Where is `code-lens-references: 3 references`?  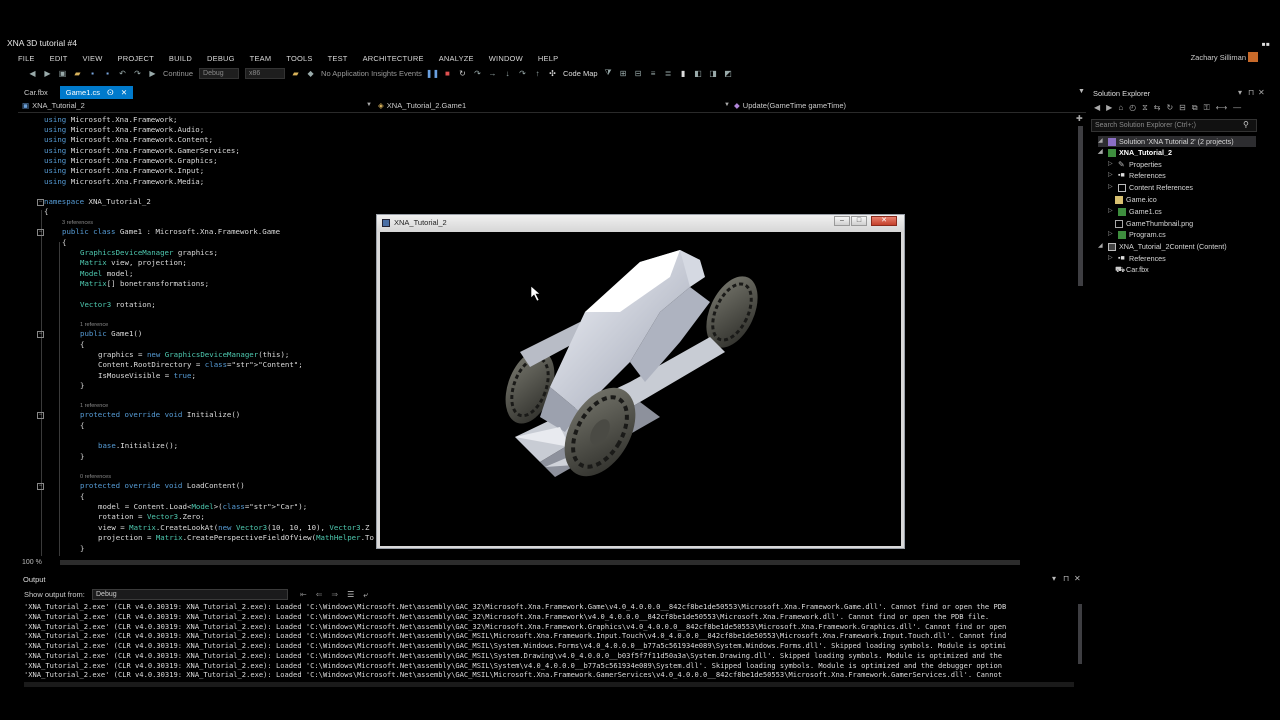 code-lens-references: 3 references is located at coordinates (77, 223).